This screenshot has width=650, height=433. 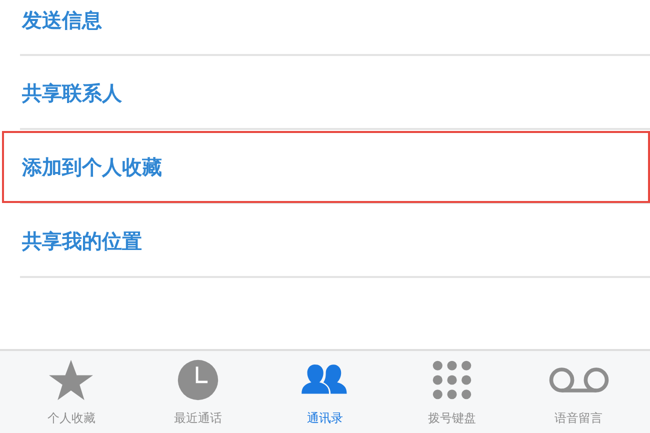 I want to click on tab: 拨号键盘, so click(x=451, y=392).